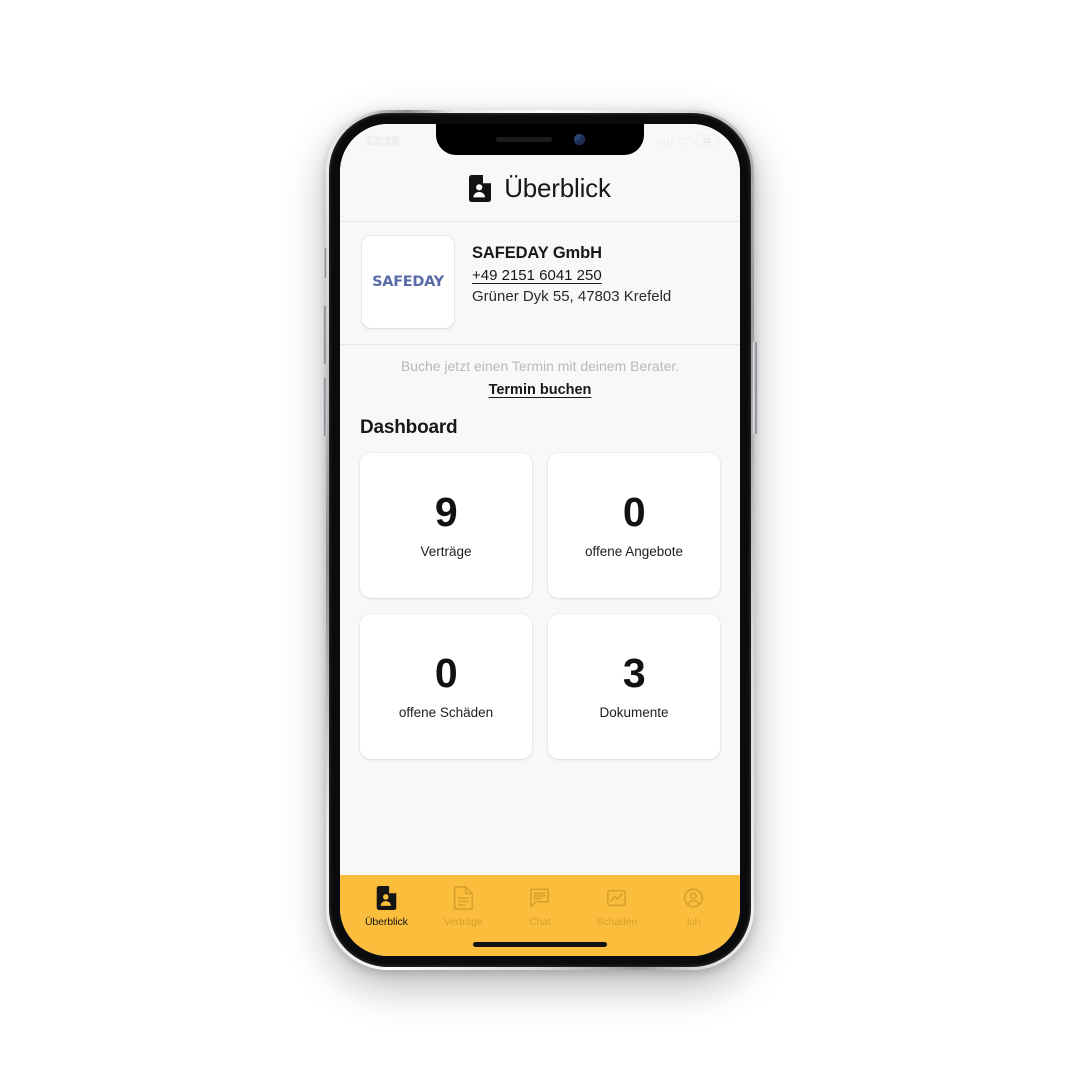 The image size is (1080, 1080). I want to click on tab-ich: Ich, so click(693, 907).